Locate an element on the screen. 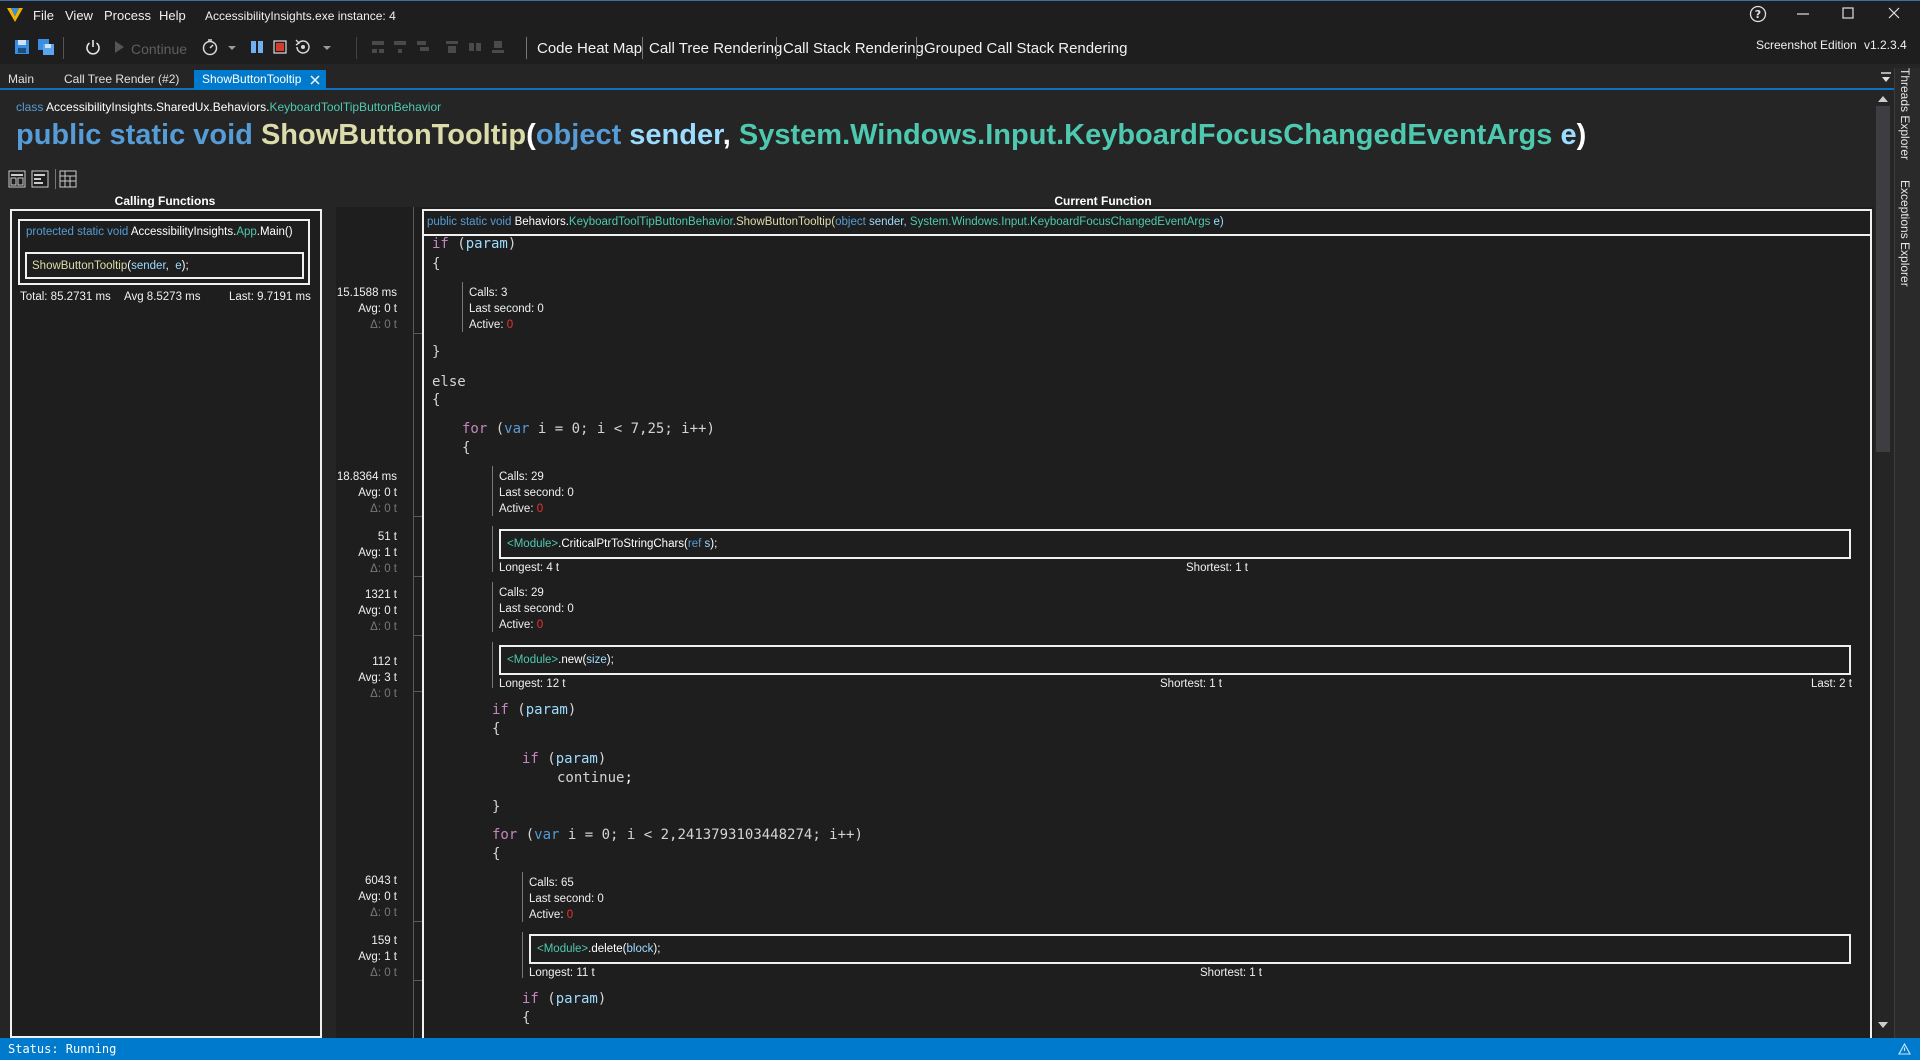 The width and height of the screenshot is (1920, 1060). align-top-icon is located at coordinates (452, 47).